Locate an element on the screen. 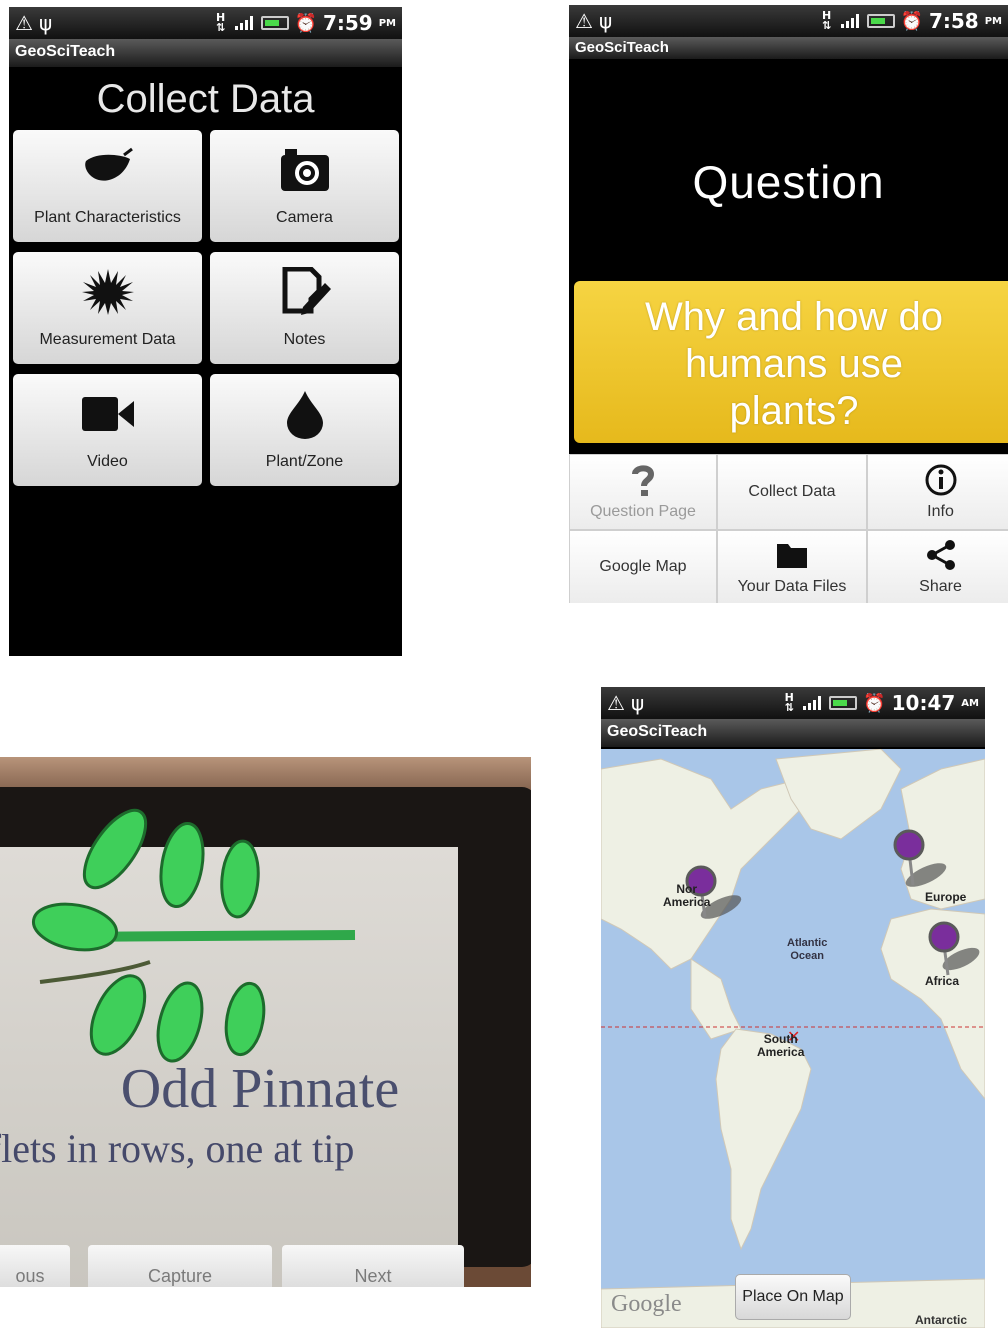 This screenshot has width=1008, height=1328. tile-label: Camera is located at coordinates (304, 217).